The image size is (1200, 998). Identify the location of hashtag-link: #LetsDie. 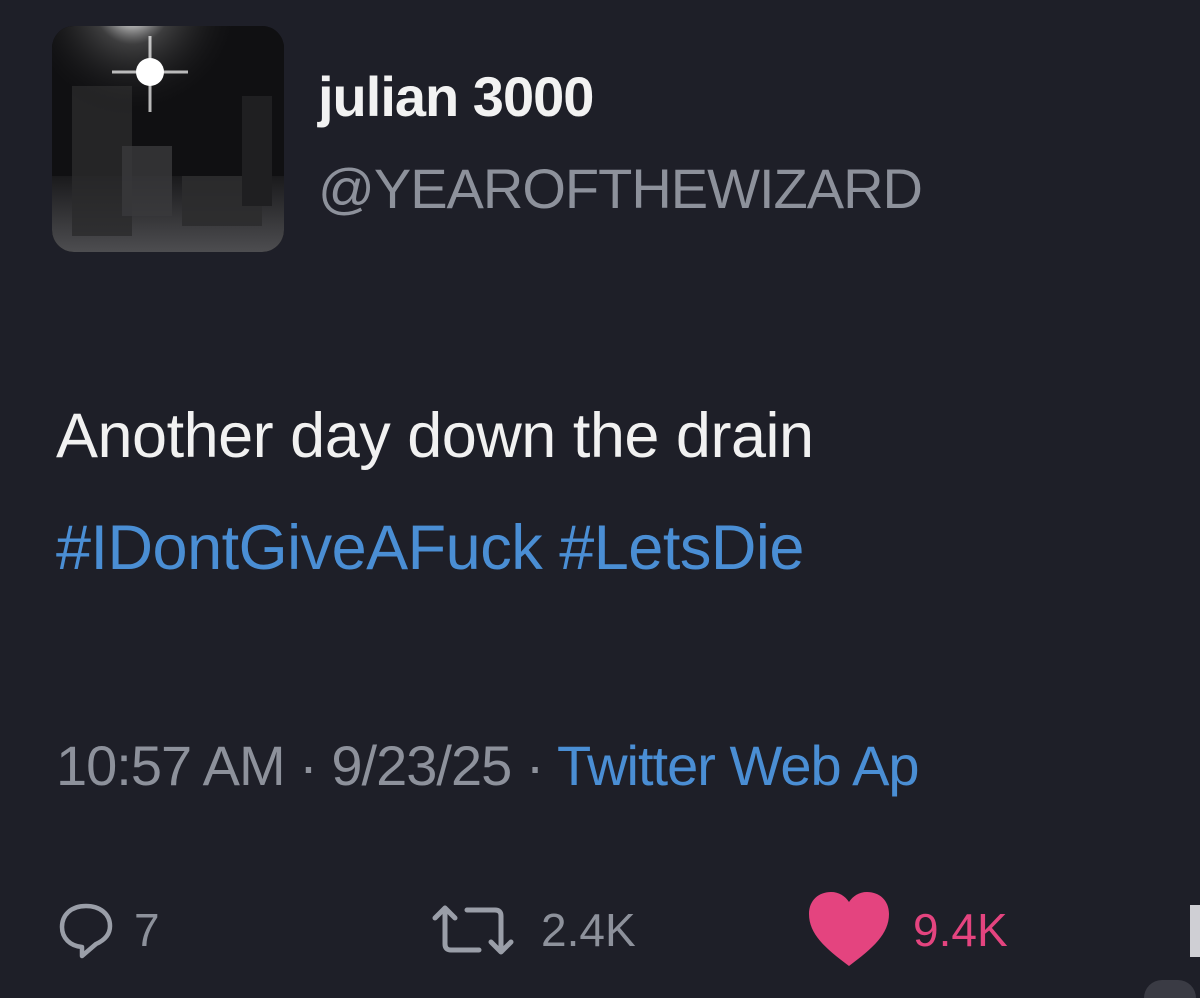
(681, 548).